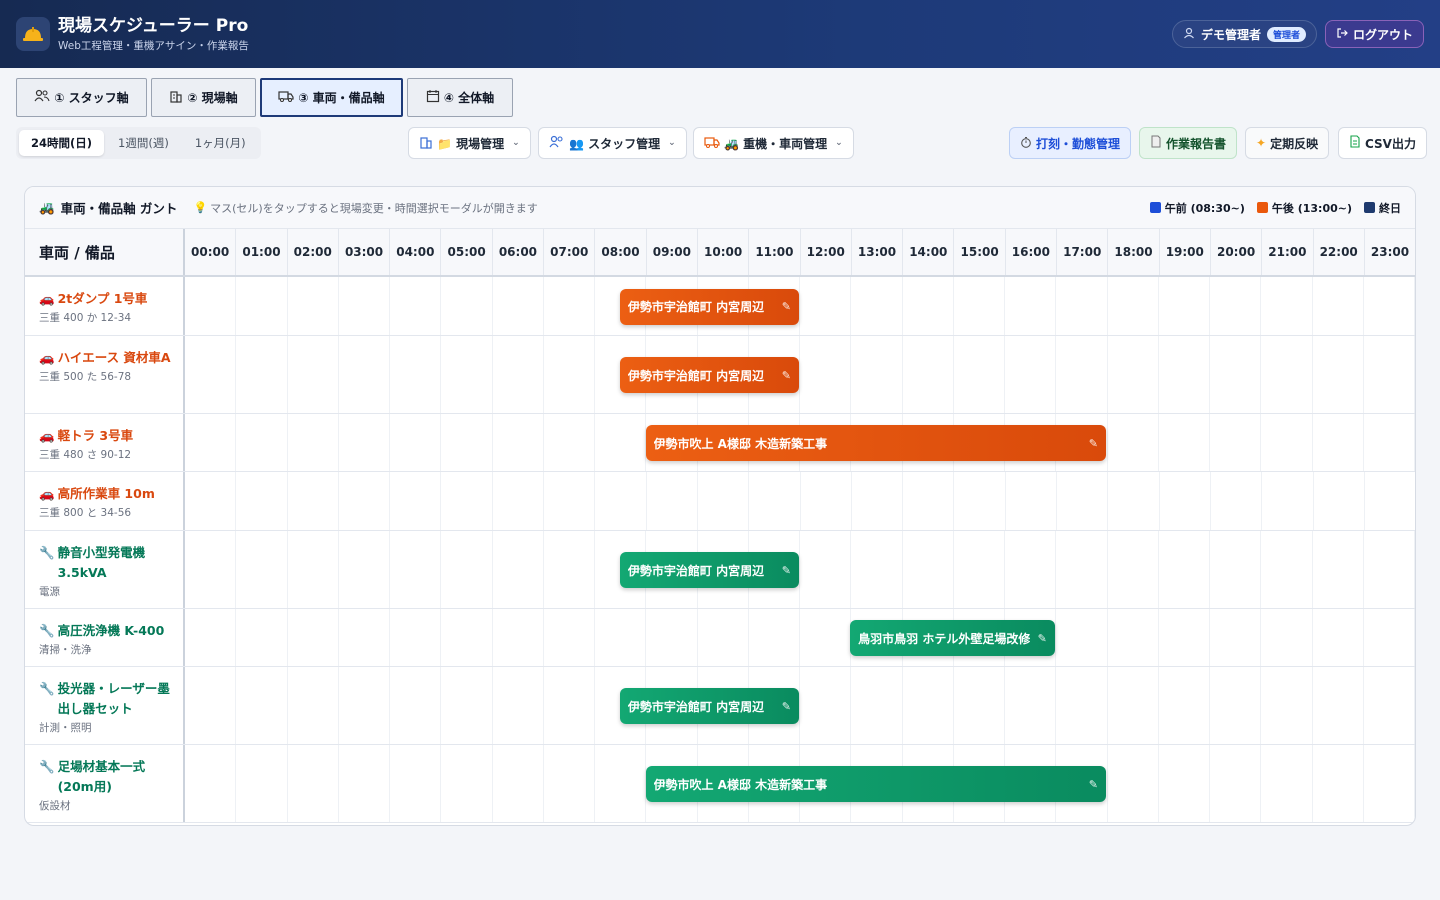 Image resolution: width=1440 pixels, height=900 pixels. I want to click on tab-vehicle-axis: ③ 車両・備品軸, so click(331, 97).